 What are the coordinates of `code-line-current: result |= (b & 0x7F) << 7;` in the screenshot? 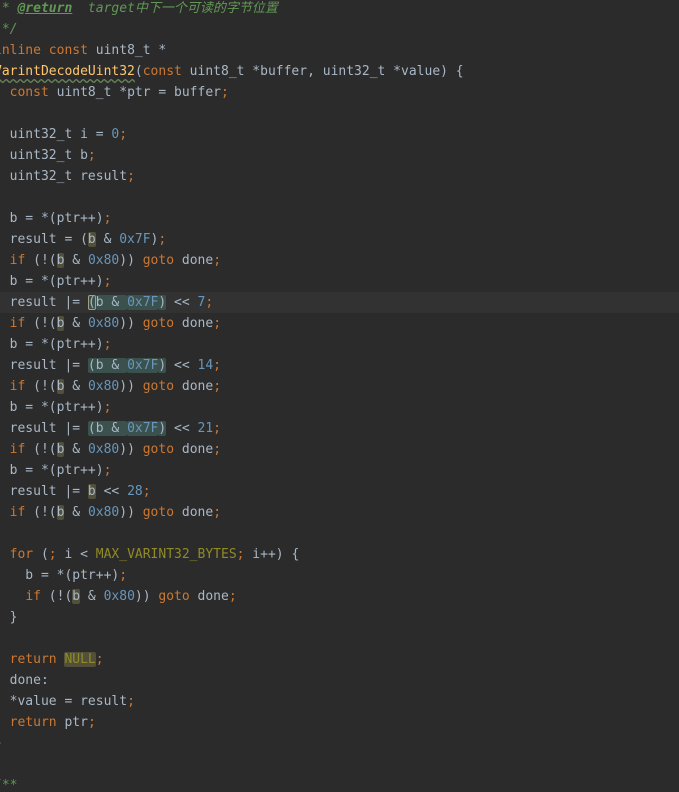 It's located at (339, 302).